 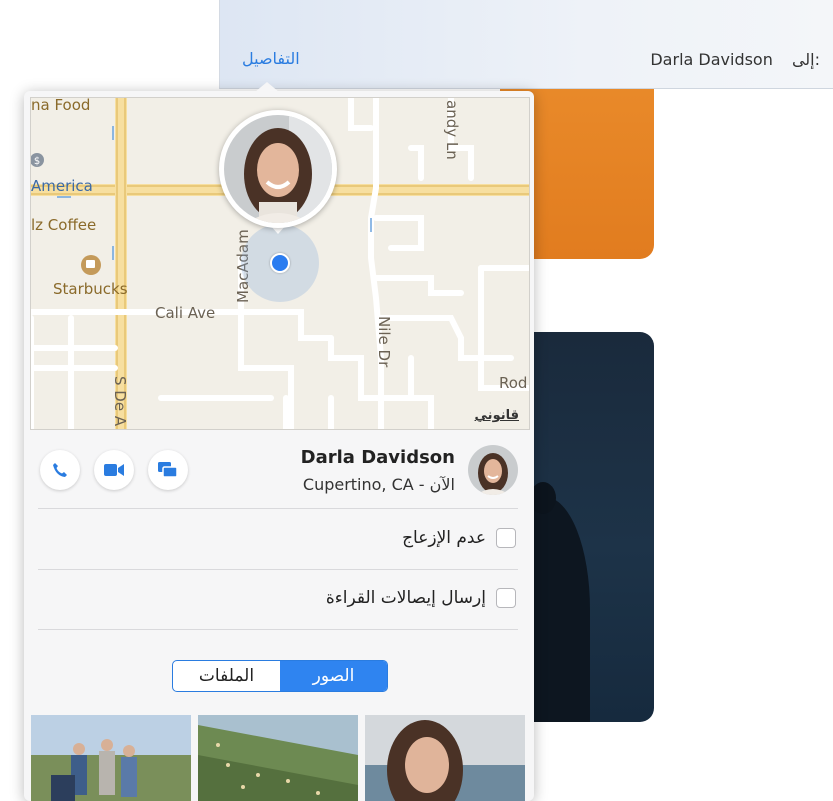 I want to click on do-not-disturb-label: عدم الإزعاج, so click(x=444, y=538).